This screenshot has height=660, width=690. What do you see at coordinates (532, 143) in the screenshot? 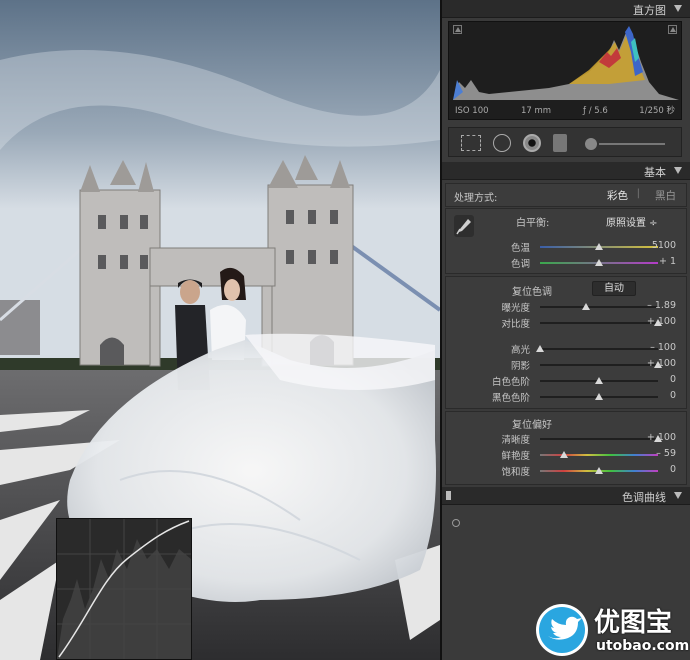
I see `red-eye-icon` at bounding box center [532, 143].